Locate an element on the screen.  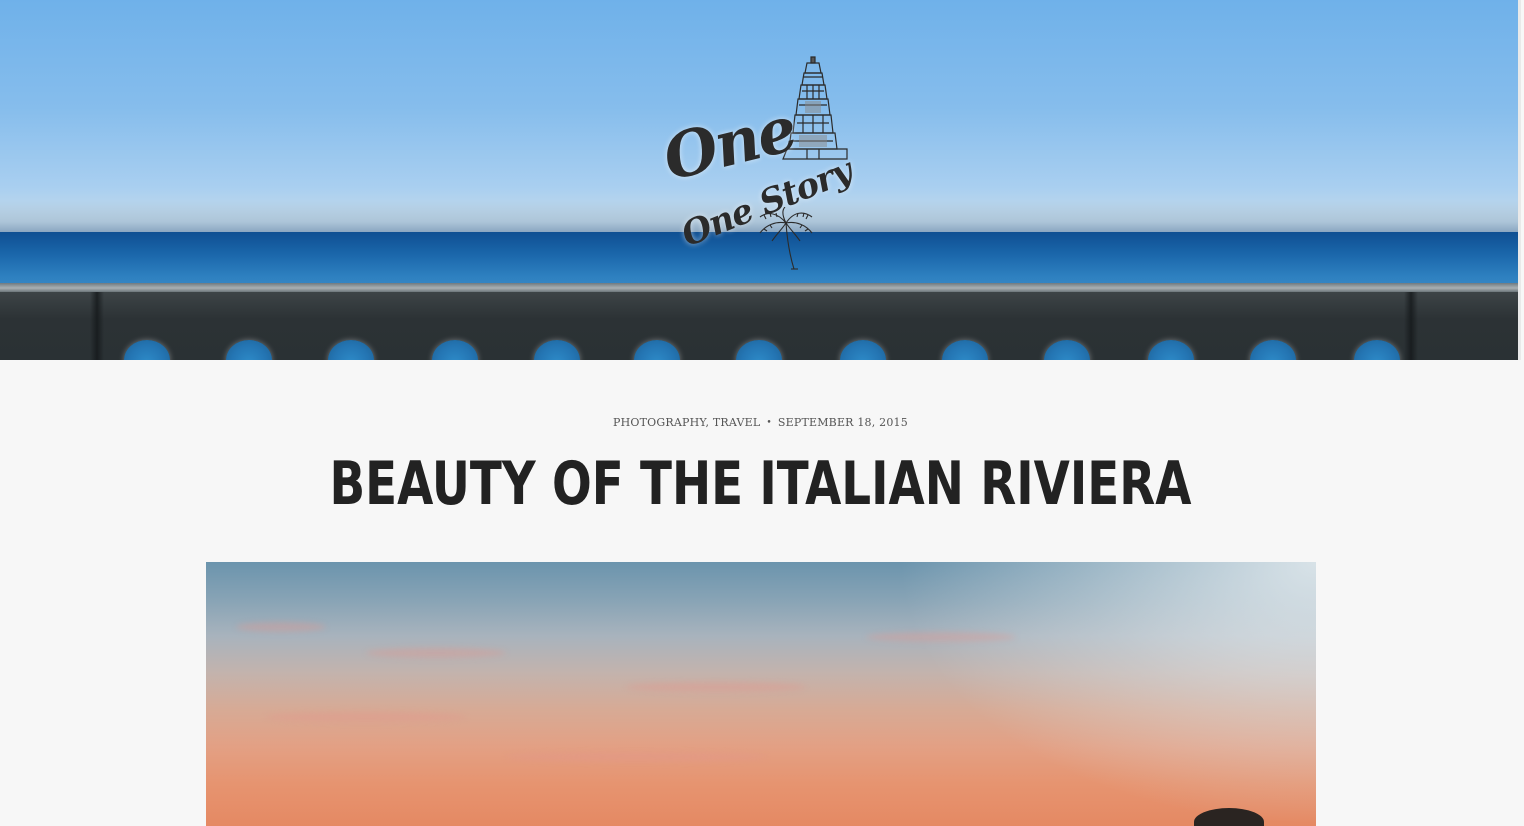
post-title: BEAUTY OF THE ITALIAN RIVIERA is located at coordinates (760, 484).